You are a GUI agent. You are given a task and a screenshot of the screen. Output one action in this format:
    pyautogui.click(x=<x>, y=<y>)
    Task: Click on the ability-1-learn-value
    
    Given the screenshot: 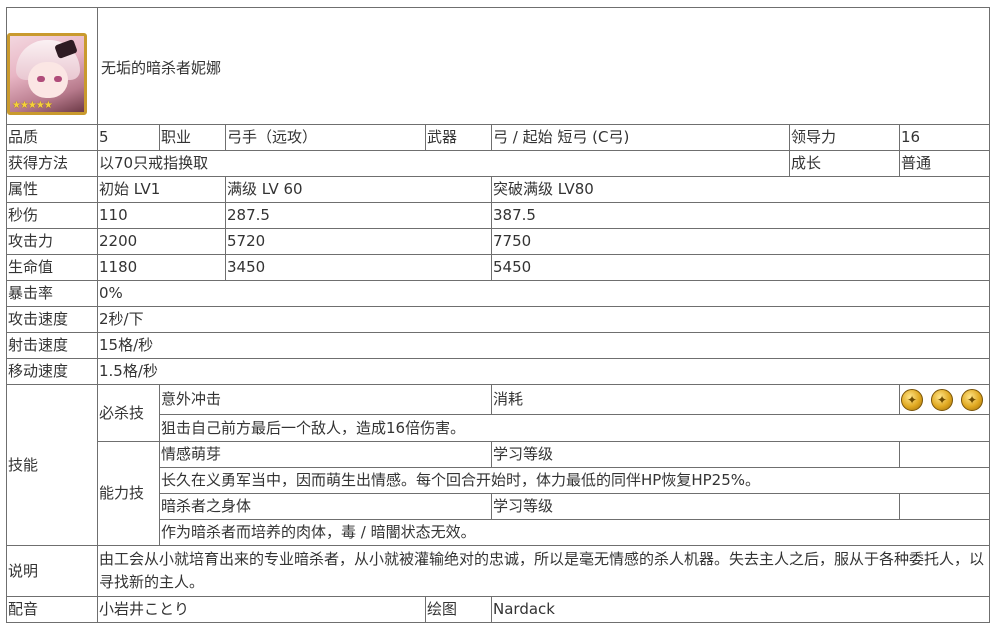 What is the action you would take?
    pyautogui.click(x=944, y=454)
    